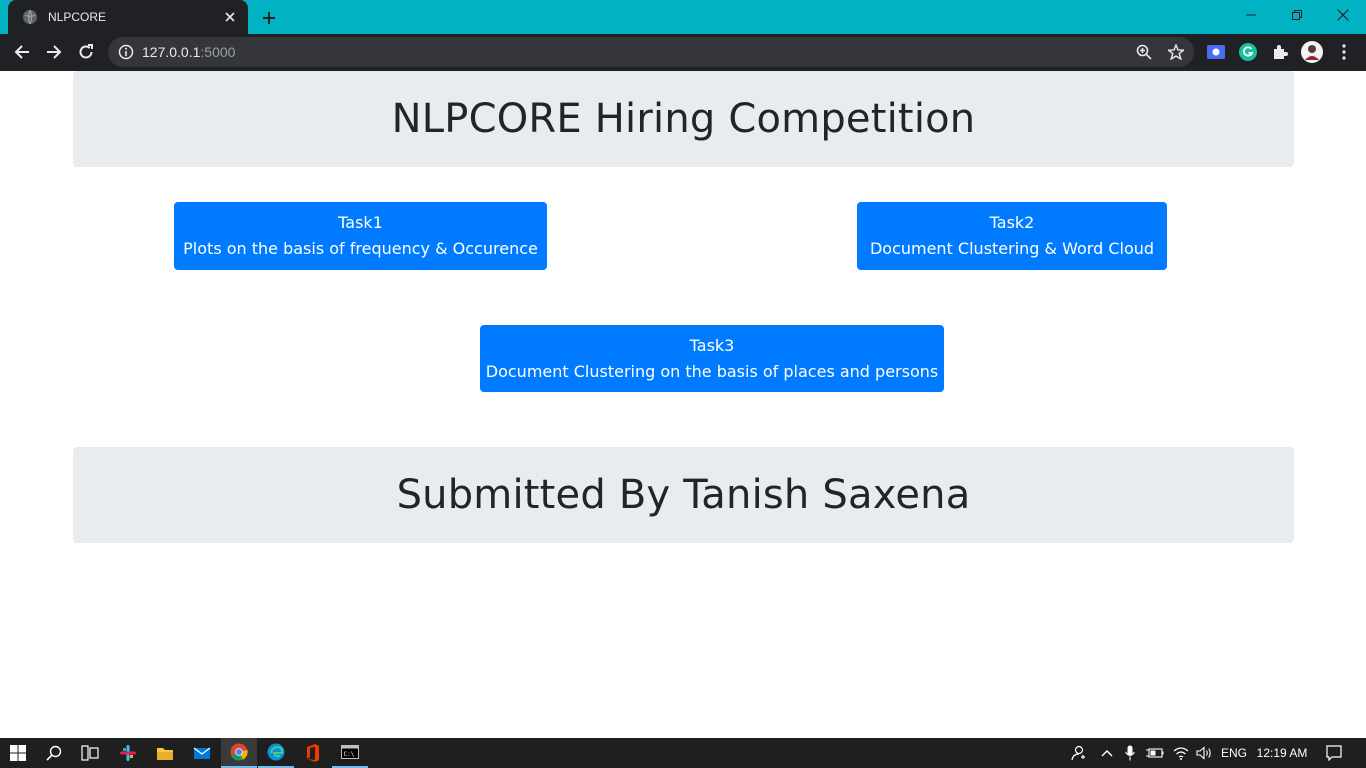 This screenshot has height=768, width=1366. What do you see at coordinates (171, 52) in the screenshot?
I see `url-host: 127.0.0.1` at bounding box center [171, 52].